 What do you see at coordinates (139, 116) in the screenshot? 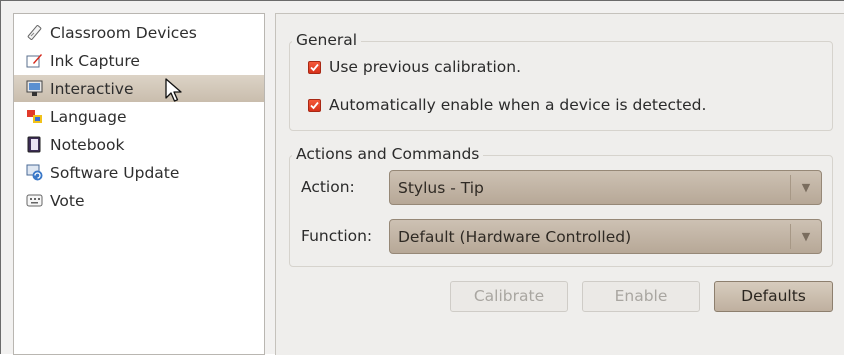
I see `sidebar-item-language: Language` at bounding box center [139, 116].